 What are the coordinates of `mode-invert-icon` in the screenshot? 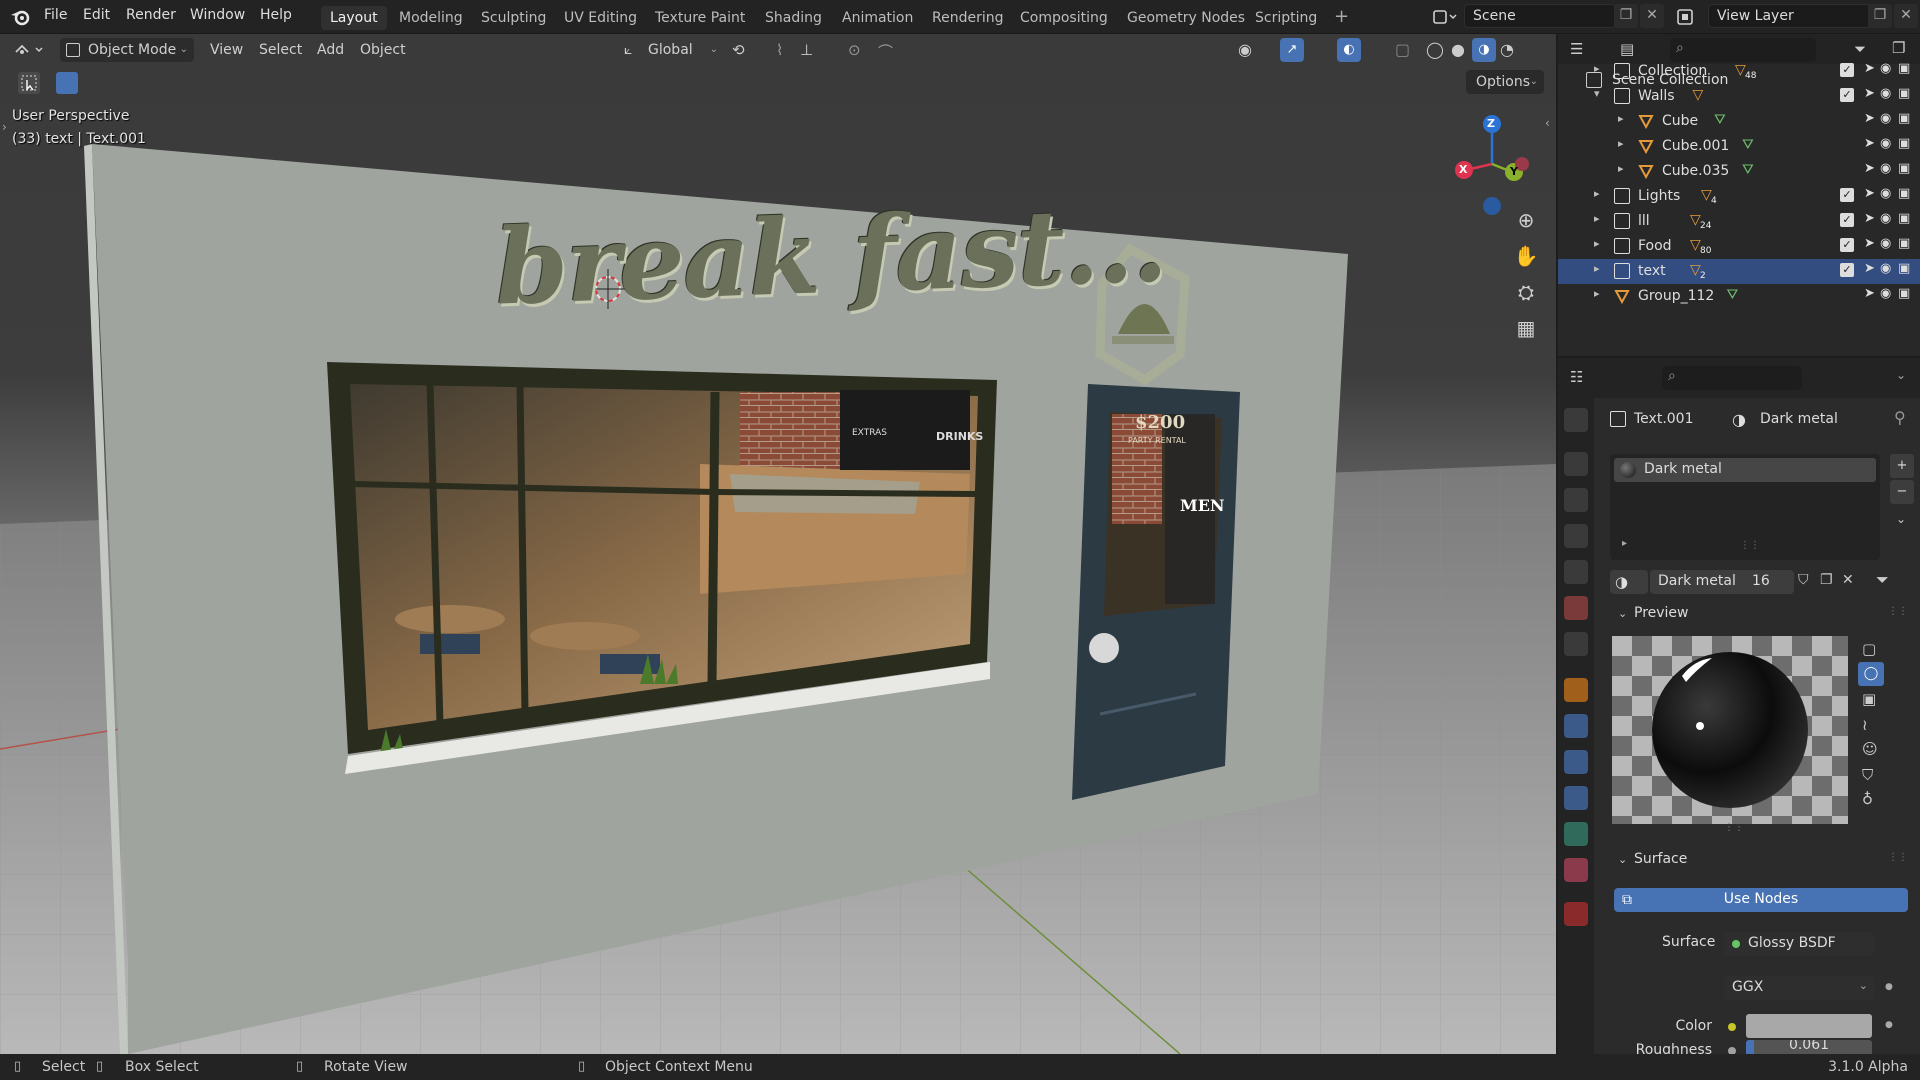 It's located at (139, 83).